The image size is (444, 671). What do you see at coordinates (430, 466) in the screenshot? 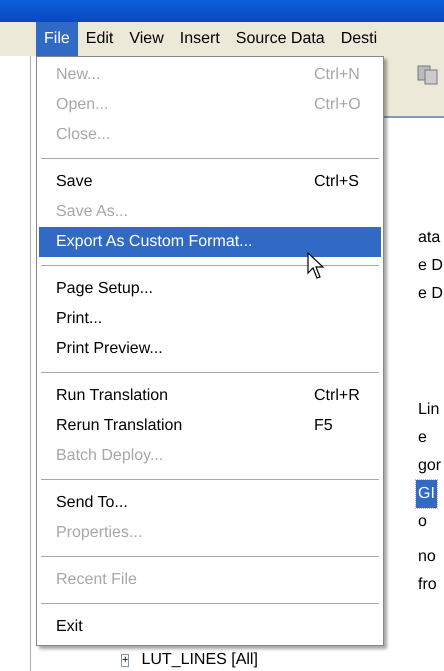
I see `tree-item: gor` at bounding box center [430, 466].